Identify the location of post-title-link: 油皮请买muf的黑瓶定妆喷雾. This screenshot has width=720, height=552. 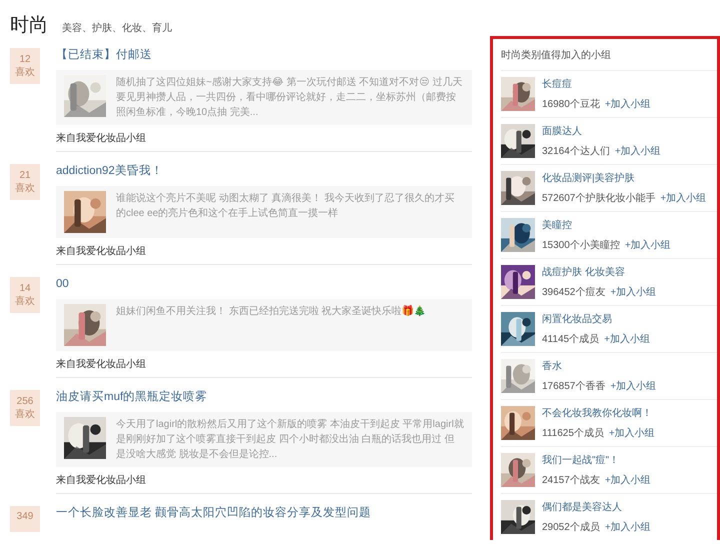
(264, 397).